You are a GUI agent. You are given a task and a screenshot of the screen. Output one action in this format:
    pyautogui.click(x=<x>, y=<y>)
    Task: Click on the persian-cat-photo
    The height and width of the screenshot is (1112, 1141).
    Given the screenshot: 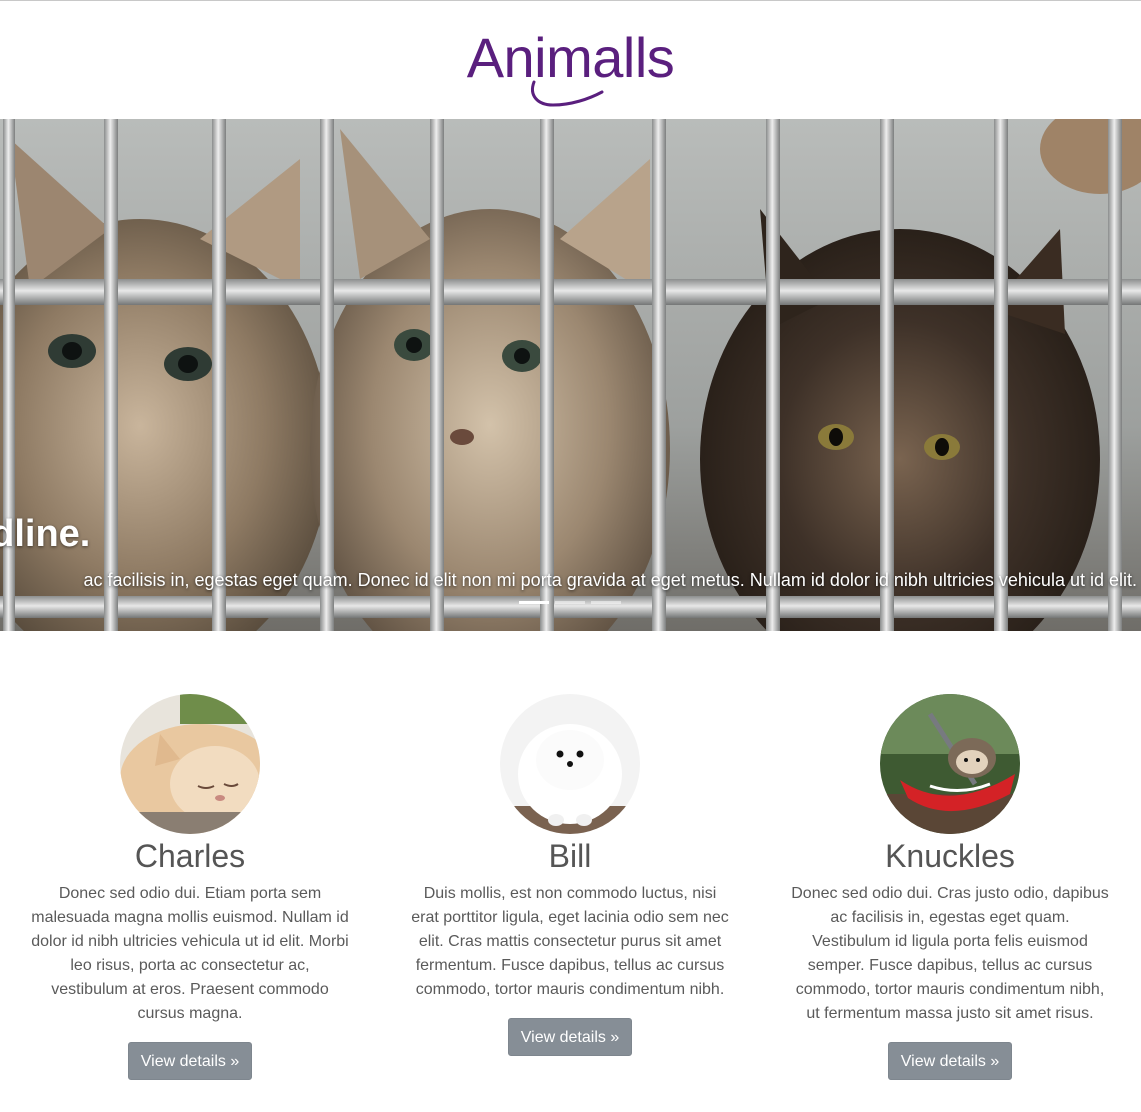 What is the action you would take?
    pyautogui.click(x=190, y=764)
    